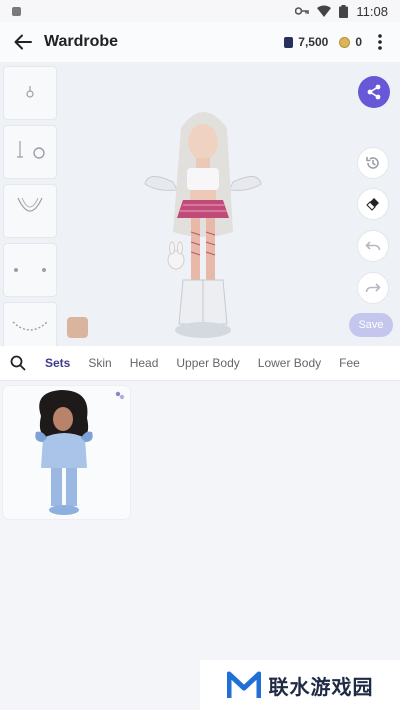 The image size is (400, 710). I want to click on redo-button, so click(373, 288).